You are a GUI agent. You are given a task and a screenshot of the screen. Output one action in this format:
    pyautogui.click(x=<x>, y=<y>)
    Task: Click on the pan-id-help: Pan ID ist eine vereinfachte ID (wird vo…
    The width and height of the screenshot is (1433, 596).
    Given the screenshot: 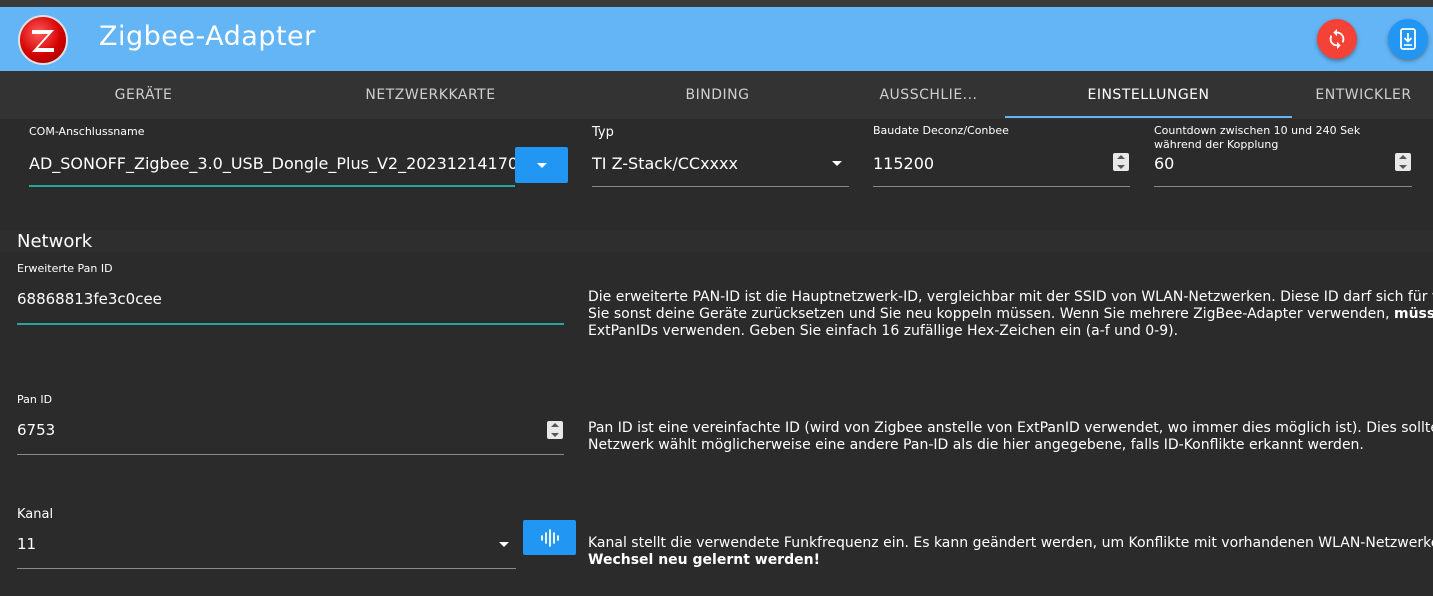 What is the action you would take?
    pyautogui.click(x=1010, y=437)
    